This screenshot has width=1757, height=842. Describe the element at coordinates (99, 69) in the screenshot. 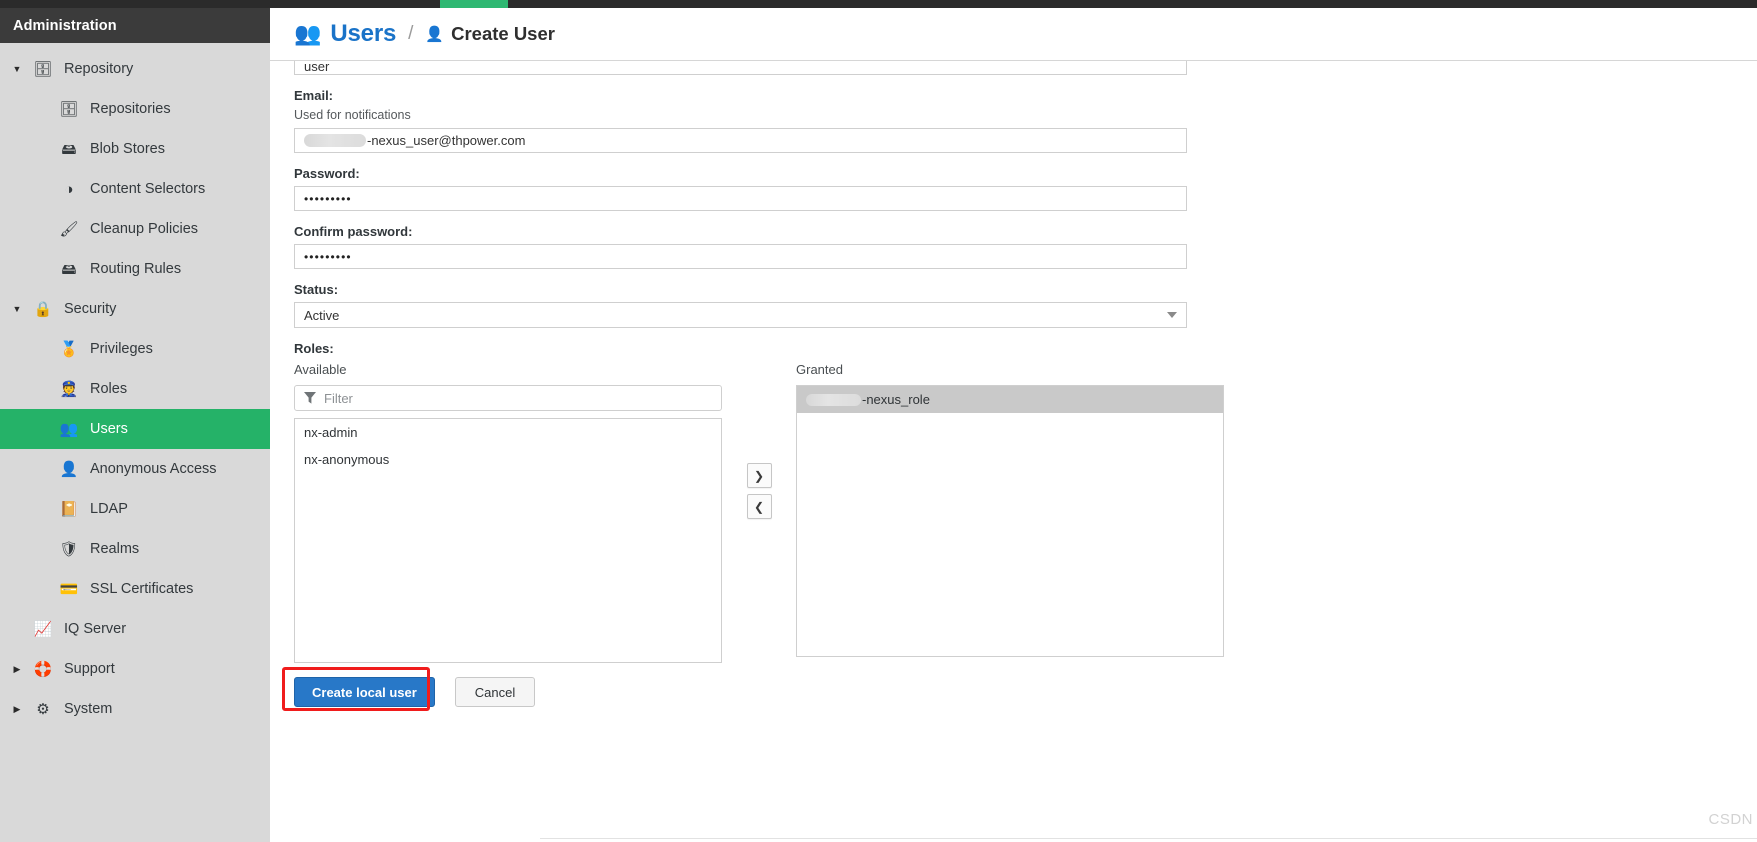

I see `sidebar-item-label: Repository` at that location.